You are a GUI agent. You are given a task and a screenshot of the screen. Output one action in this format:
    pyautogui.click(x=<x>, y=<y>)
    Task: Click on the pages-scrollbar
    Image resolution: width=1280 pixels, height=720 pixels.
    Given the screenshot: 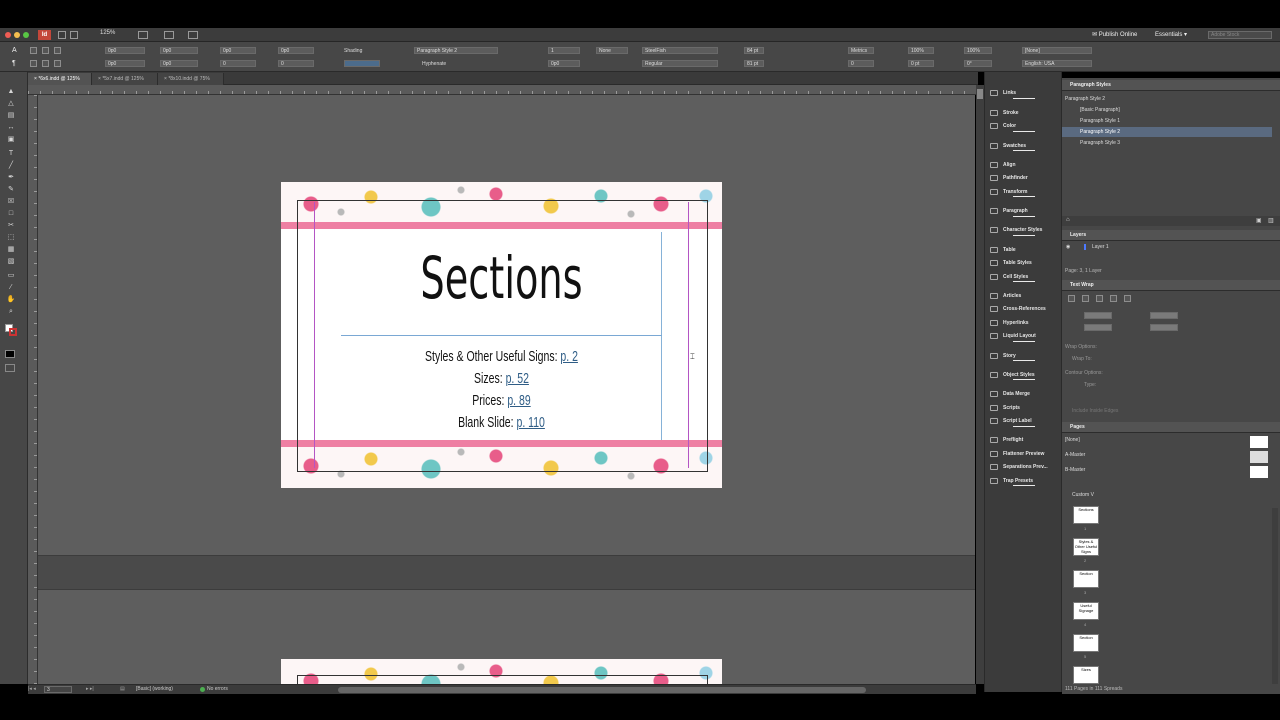 What is the action you would take?
    pyautogui.click(x=1275, y=596)
    